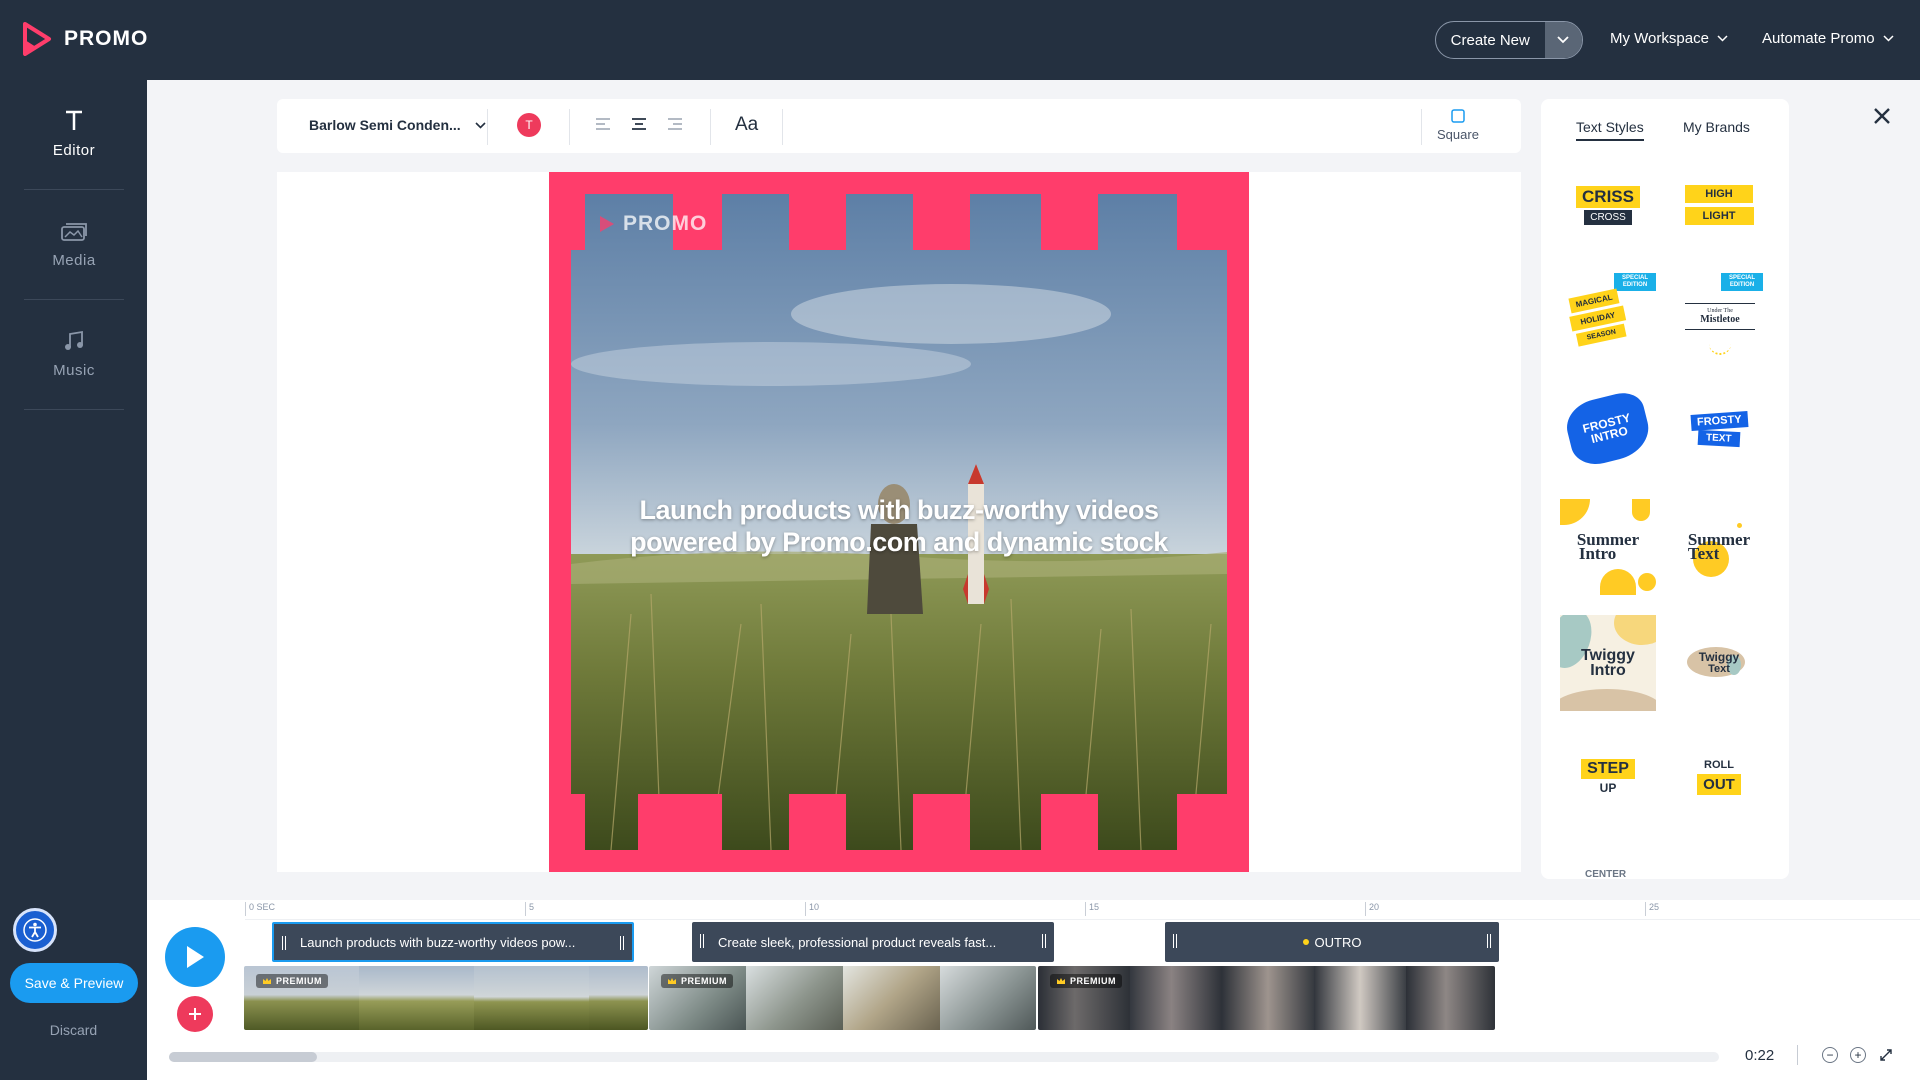  What do you see at coordinates (1608, 315) in the screenshot?
I see `style-magical-holiday: SPECIAL EDITION MAGICAL HOLIDAY SEASON` at bounding box center [1608, 315].